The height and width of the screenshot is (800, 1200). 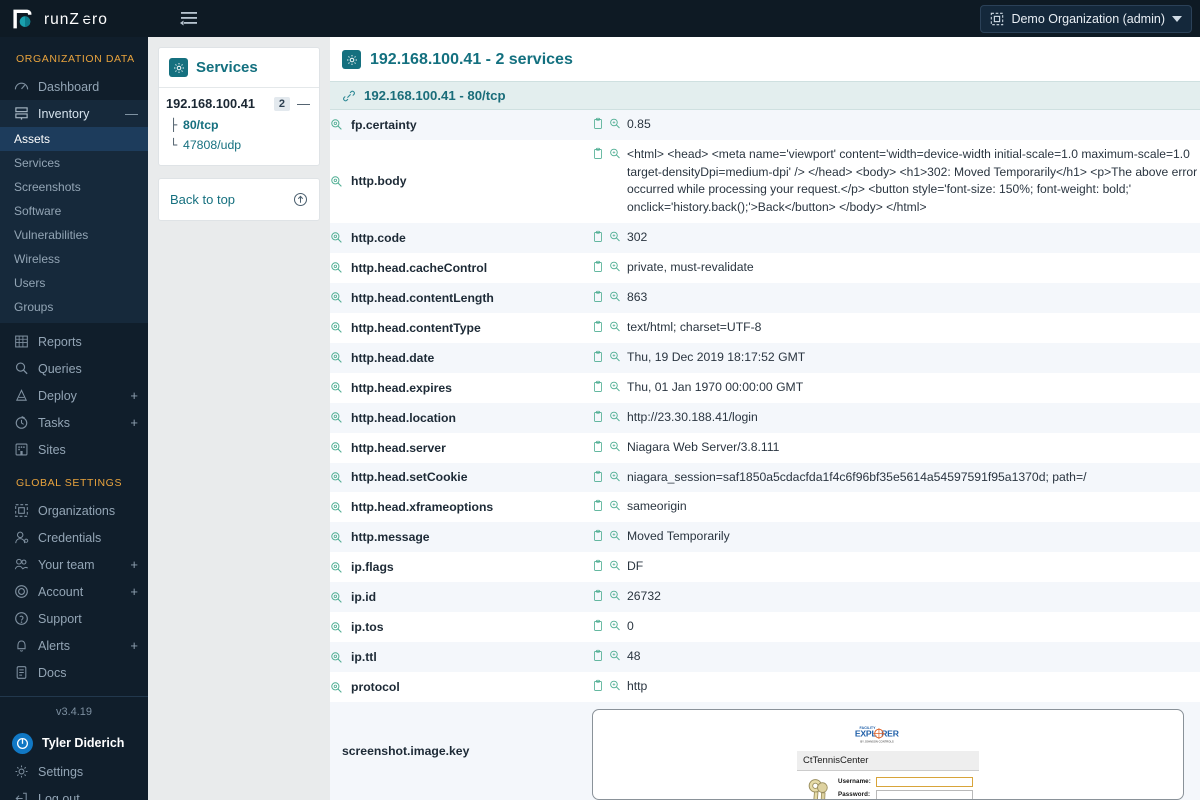 What do you see at coordinates (74, 672) in the screenshot?
I see `sidebar-item-docs: Docs` at bounding box center [74, 672].